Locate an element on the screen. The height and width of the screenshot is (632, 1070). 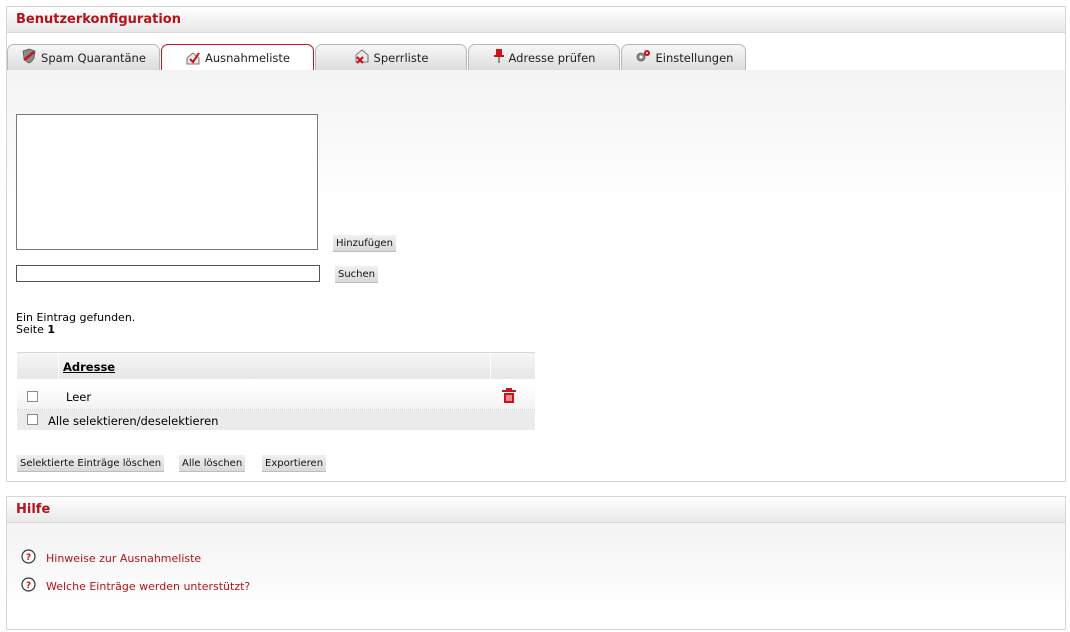
select-all-checkbox is located at coordinates (32, 419).